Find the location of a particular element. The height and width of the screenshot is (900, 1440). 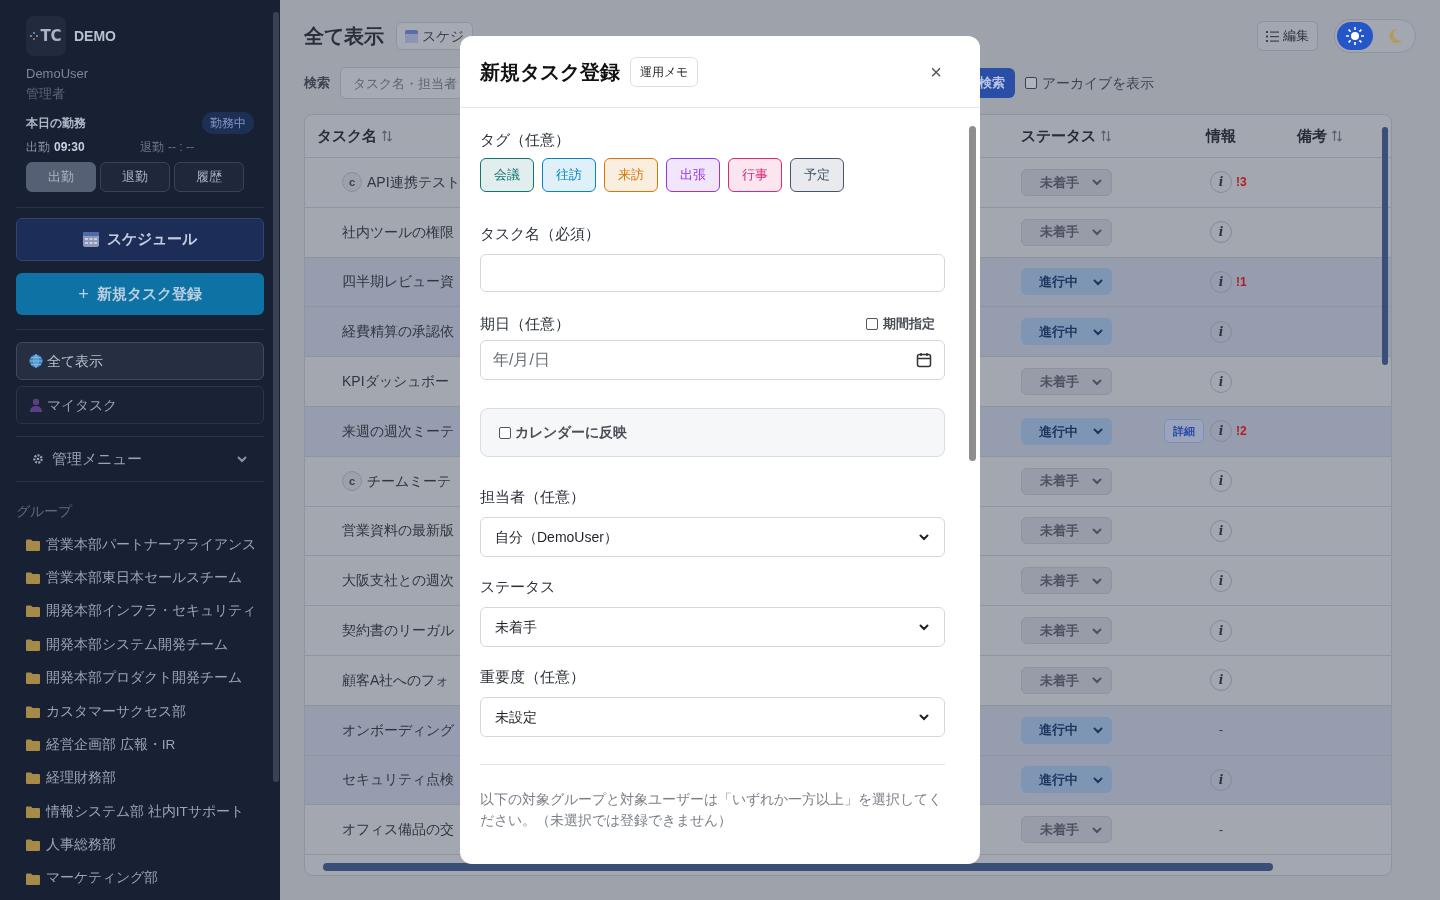

search-label: 検索 is located at coordinates (317, 83).